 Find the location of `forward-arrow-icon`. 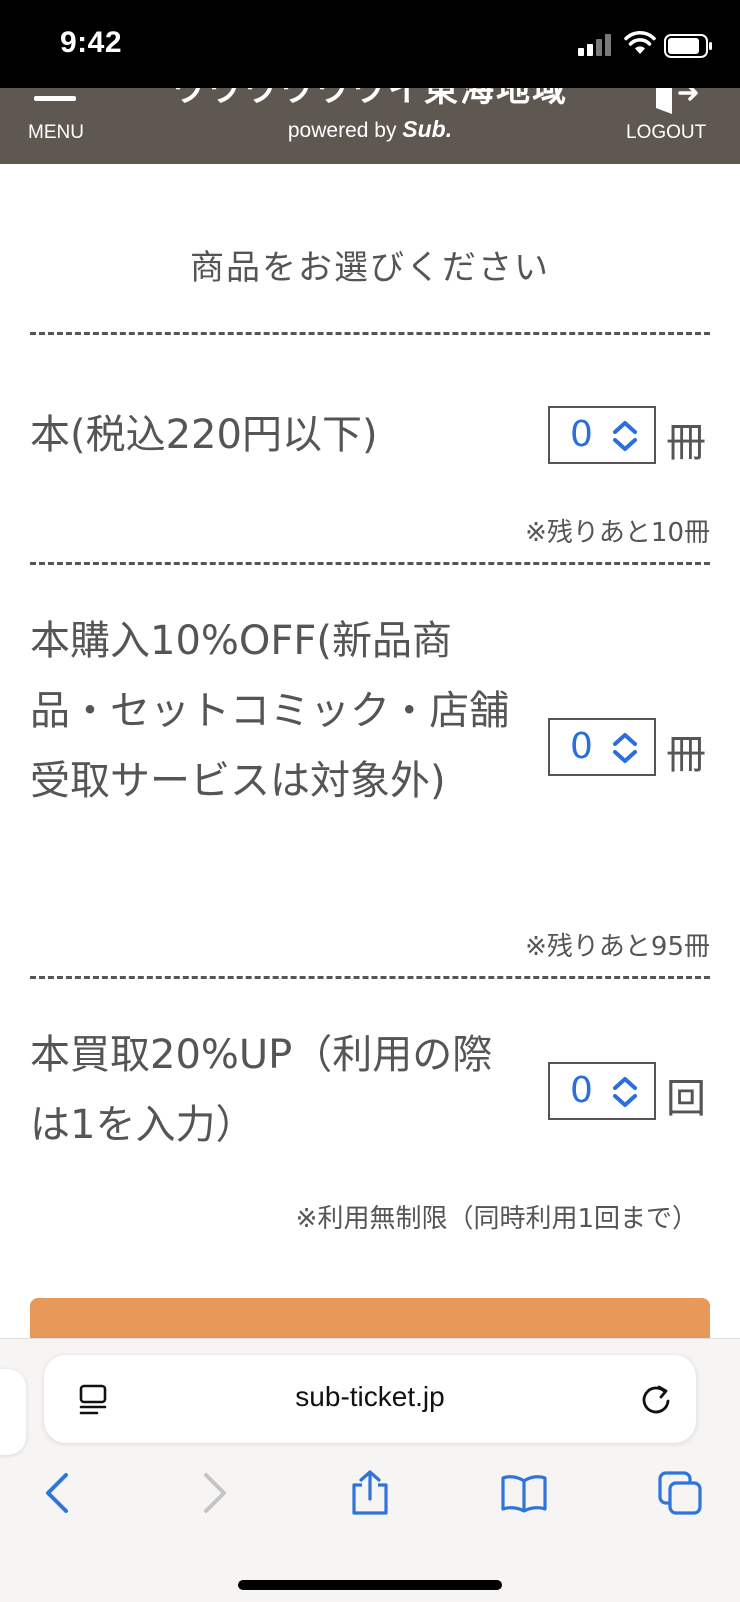

forward-arrow-icon is located at coordinates (214, 1493).